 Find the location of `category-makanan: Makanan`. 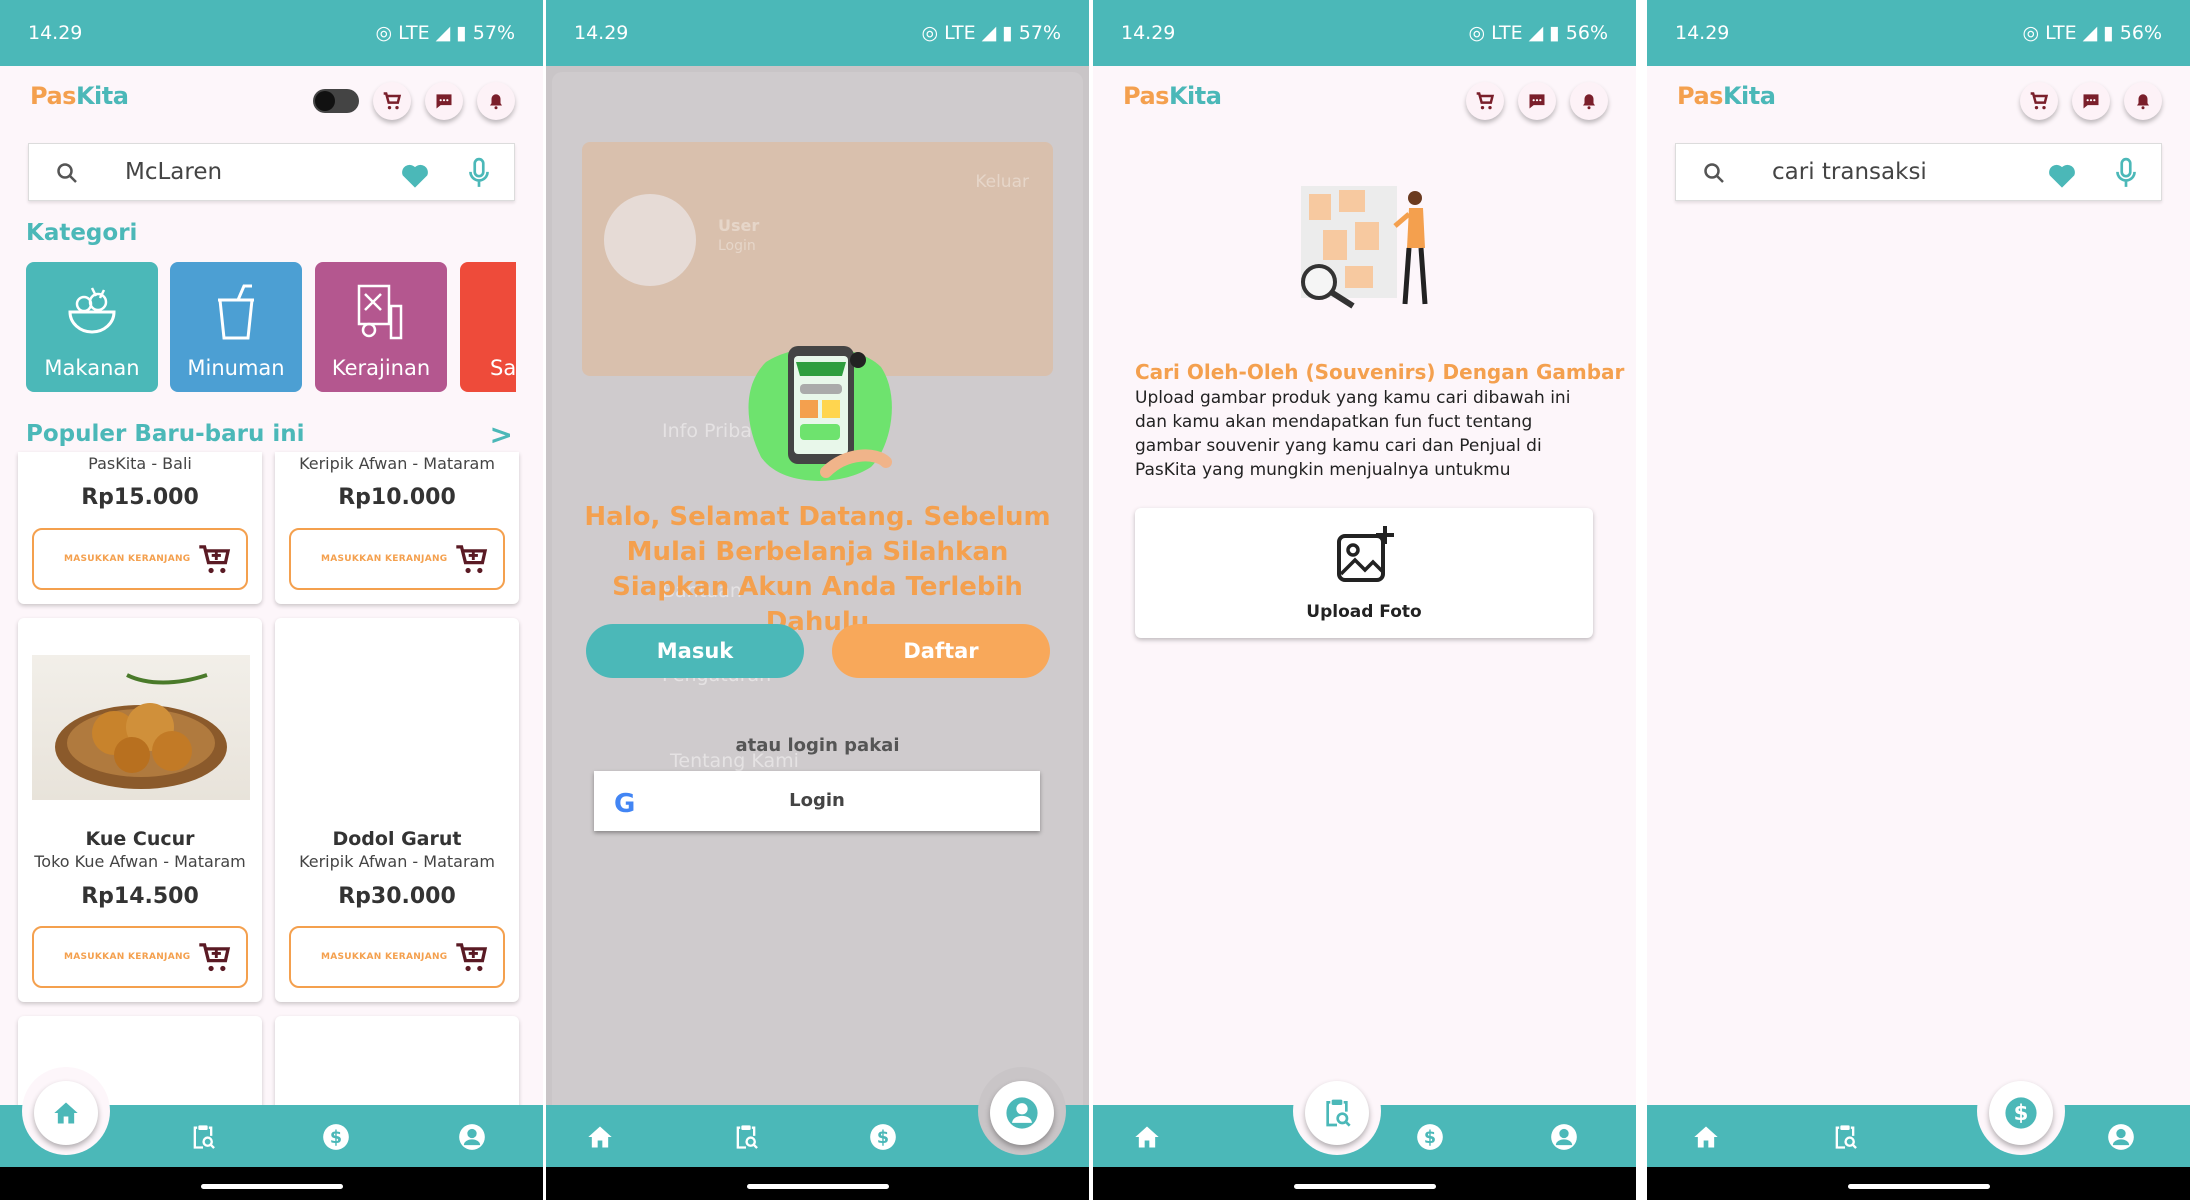

category-makanan: Makanan is located at coordinates (92, 327).